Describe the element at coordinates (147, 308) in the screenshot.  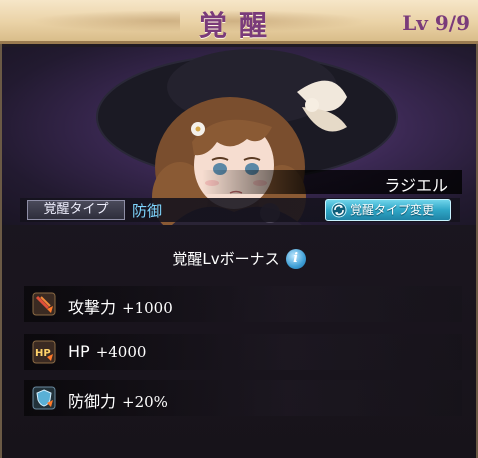
I see `bonus-value-attack: +1000` at that location.